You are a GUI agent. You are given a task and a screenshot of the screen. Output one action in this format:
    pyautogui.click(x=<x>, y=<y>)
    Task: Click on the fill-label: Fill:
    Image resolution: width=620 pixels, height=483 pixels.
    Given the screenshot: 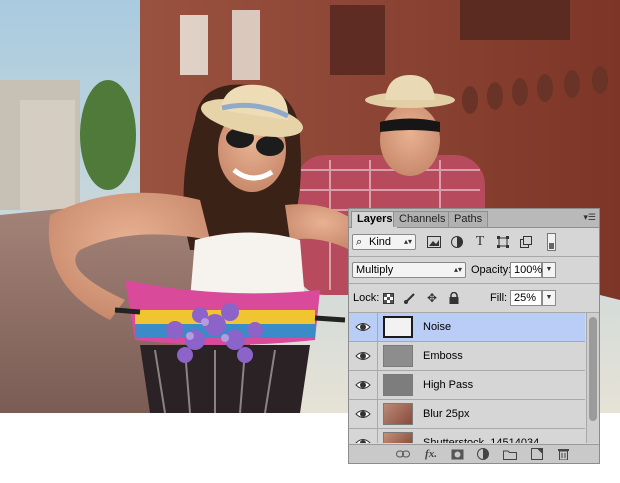 What is the action you would take?
    pyautogui.click(x=499, y=298)
    